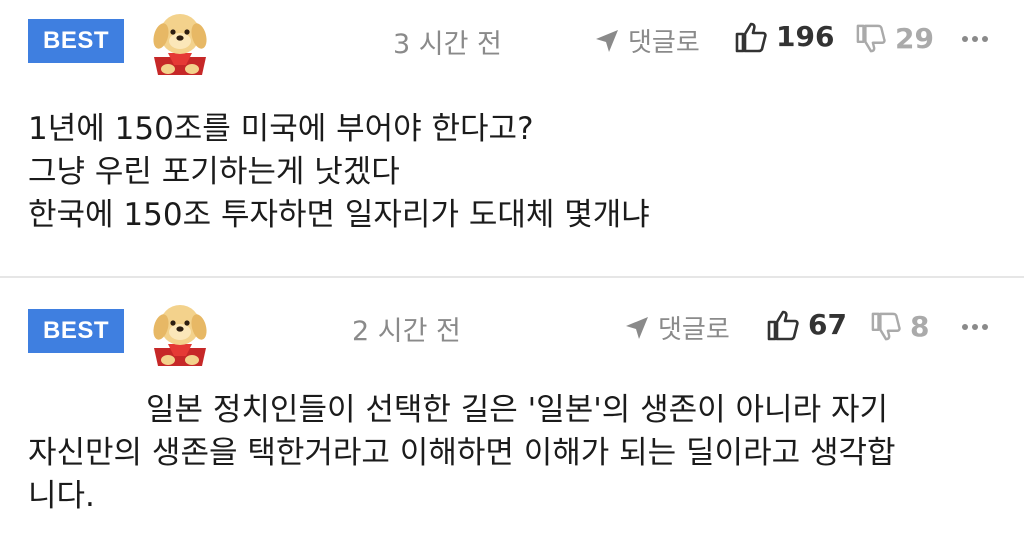 Image resolution: width=1024 pixels, height=559 pixels. Describe the element at coordinates (462, 453) in the screenshot. I see `comment-line: 자신만의 생존을 택한거라고 이해하면 이해가 되는 딜이라고 생각합` at that location.